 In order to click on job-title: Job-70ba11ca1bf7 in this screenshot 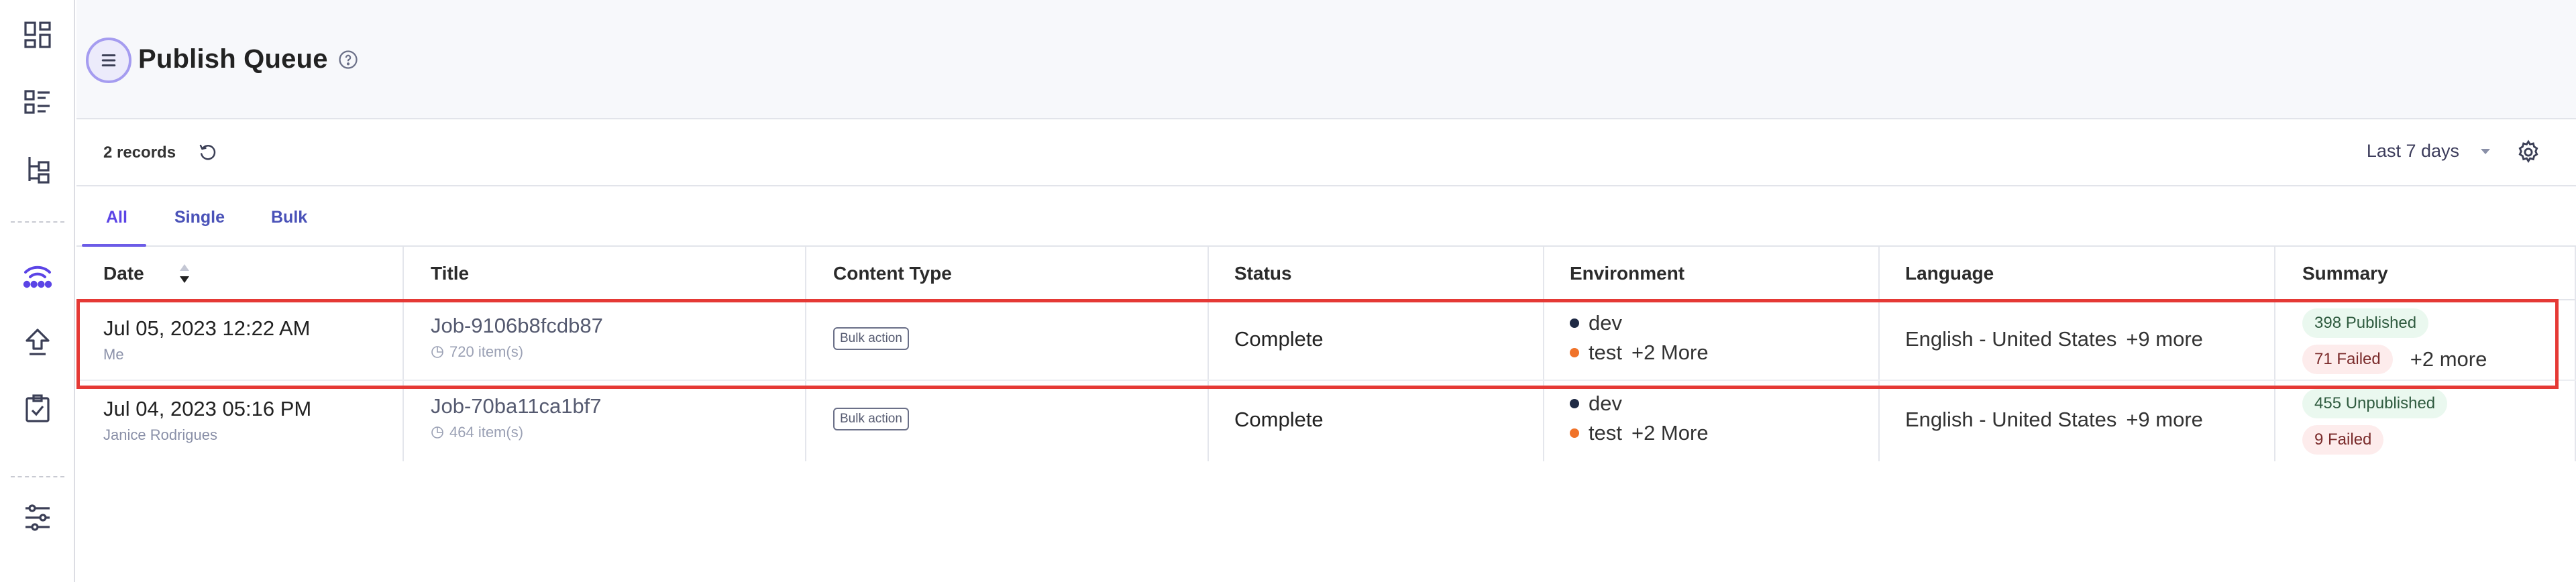, I will do `click(516, 406)`.